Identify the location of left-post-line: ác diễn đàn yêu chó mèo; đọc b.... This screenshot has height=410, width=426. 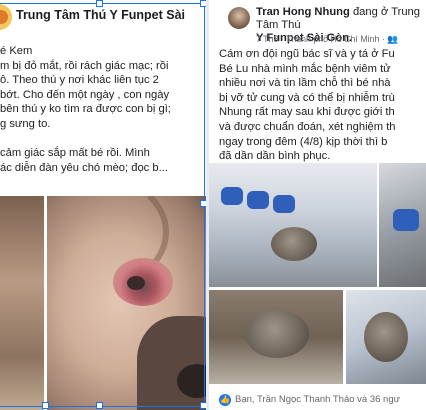
(84, 167).